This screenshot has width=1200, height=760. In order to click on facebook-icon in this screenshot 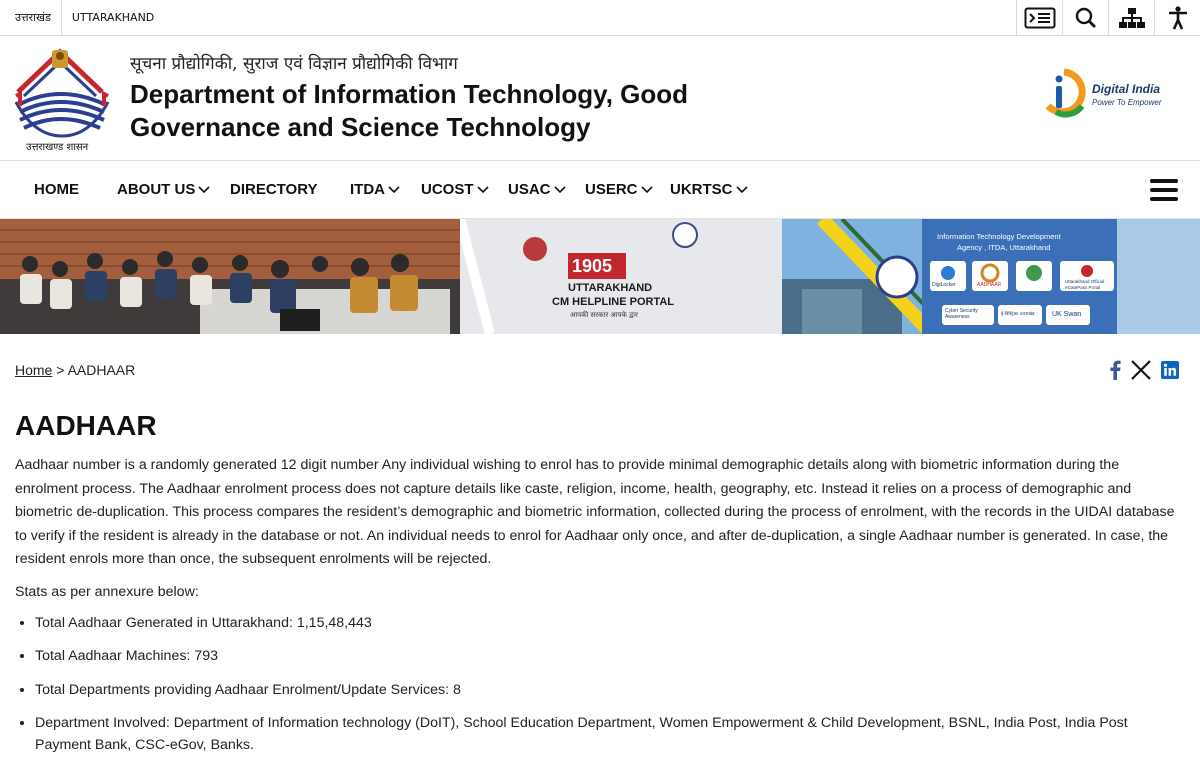, I will do `click(1115, 370)`.